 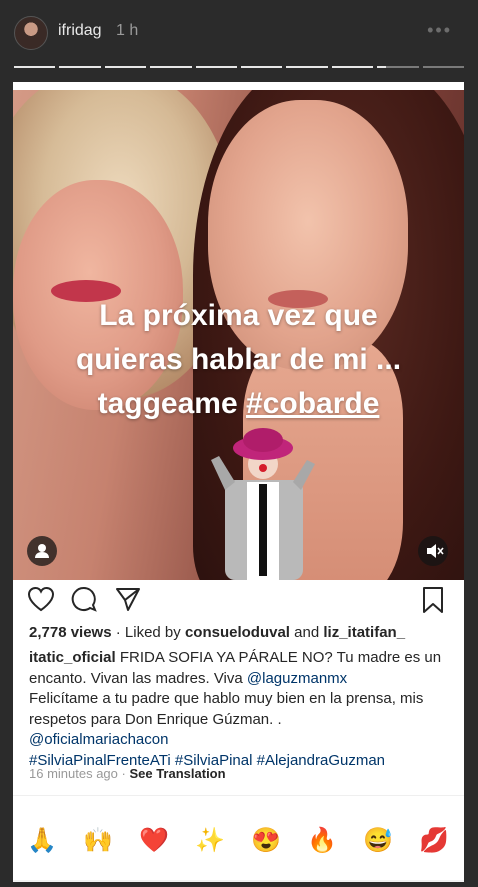 What do you see at coordinates (84, 599) in the screenshot?
I see `comment-icon` at bounding box center [84, 599].